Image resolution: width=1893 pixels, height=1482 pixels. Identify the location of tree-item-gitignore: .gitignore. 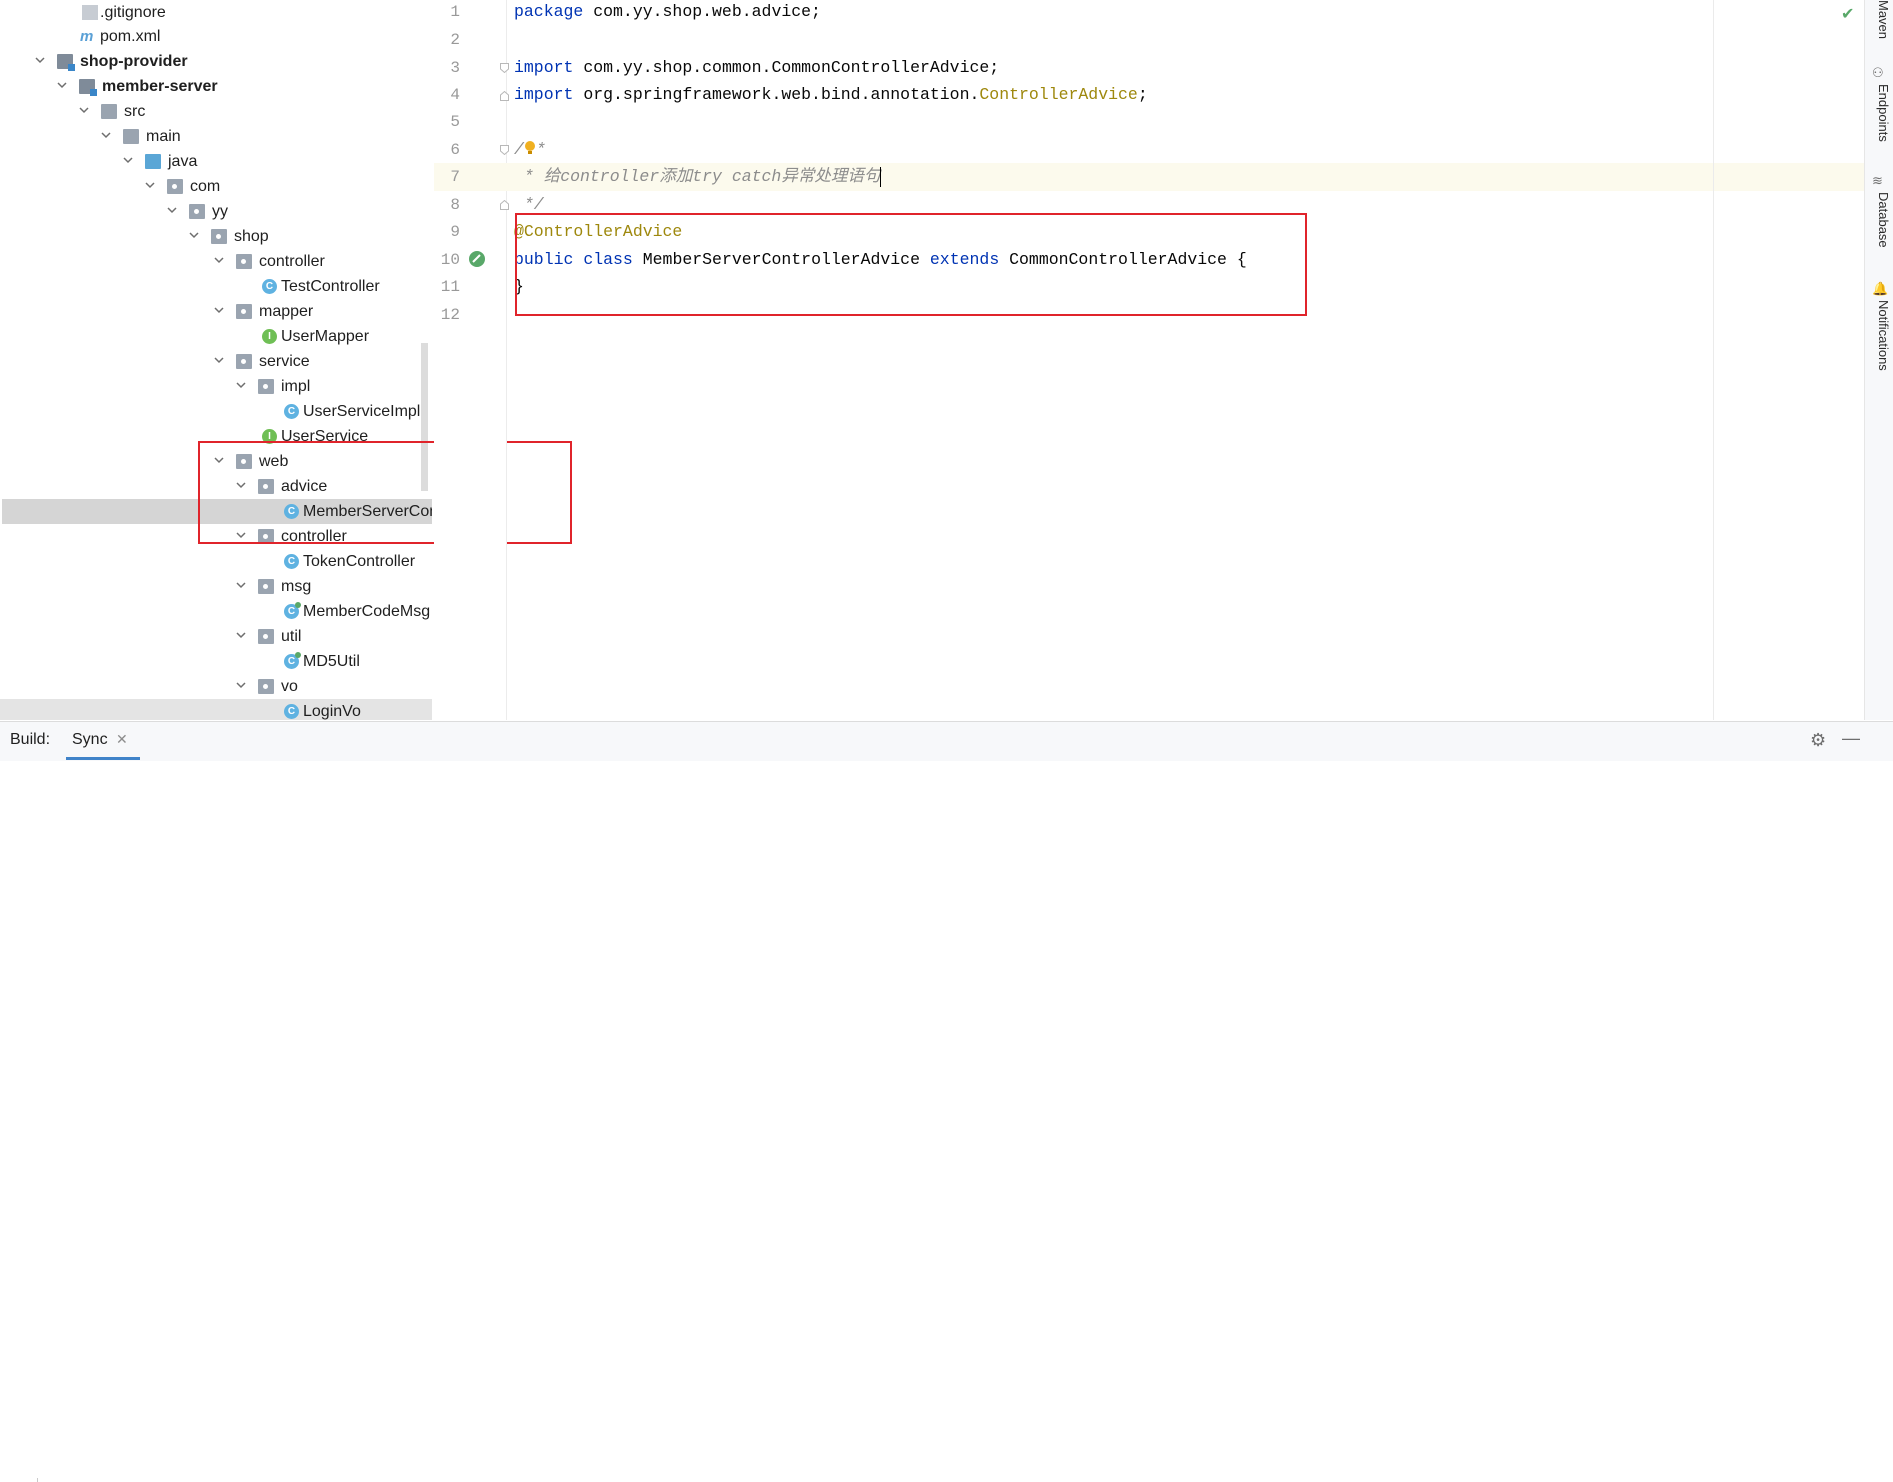
(216, 12).